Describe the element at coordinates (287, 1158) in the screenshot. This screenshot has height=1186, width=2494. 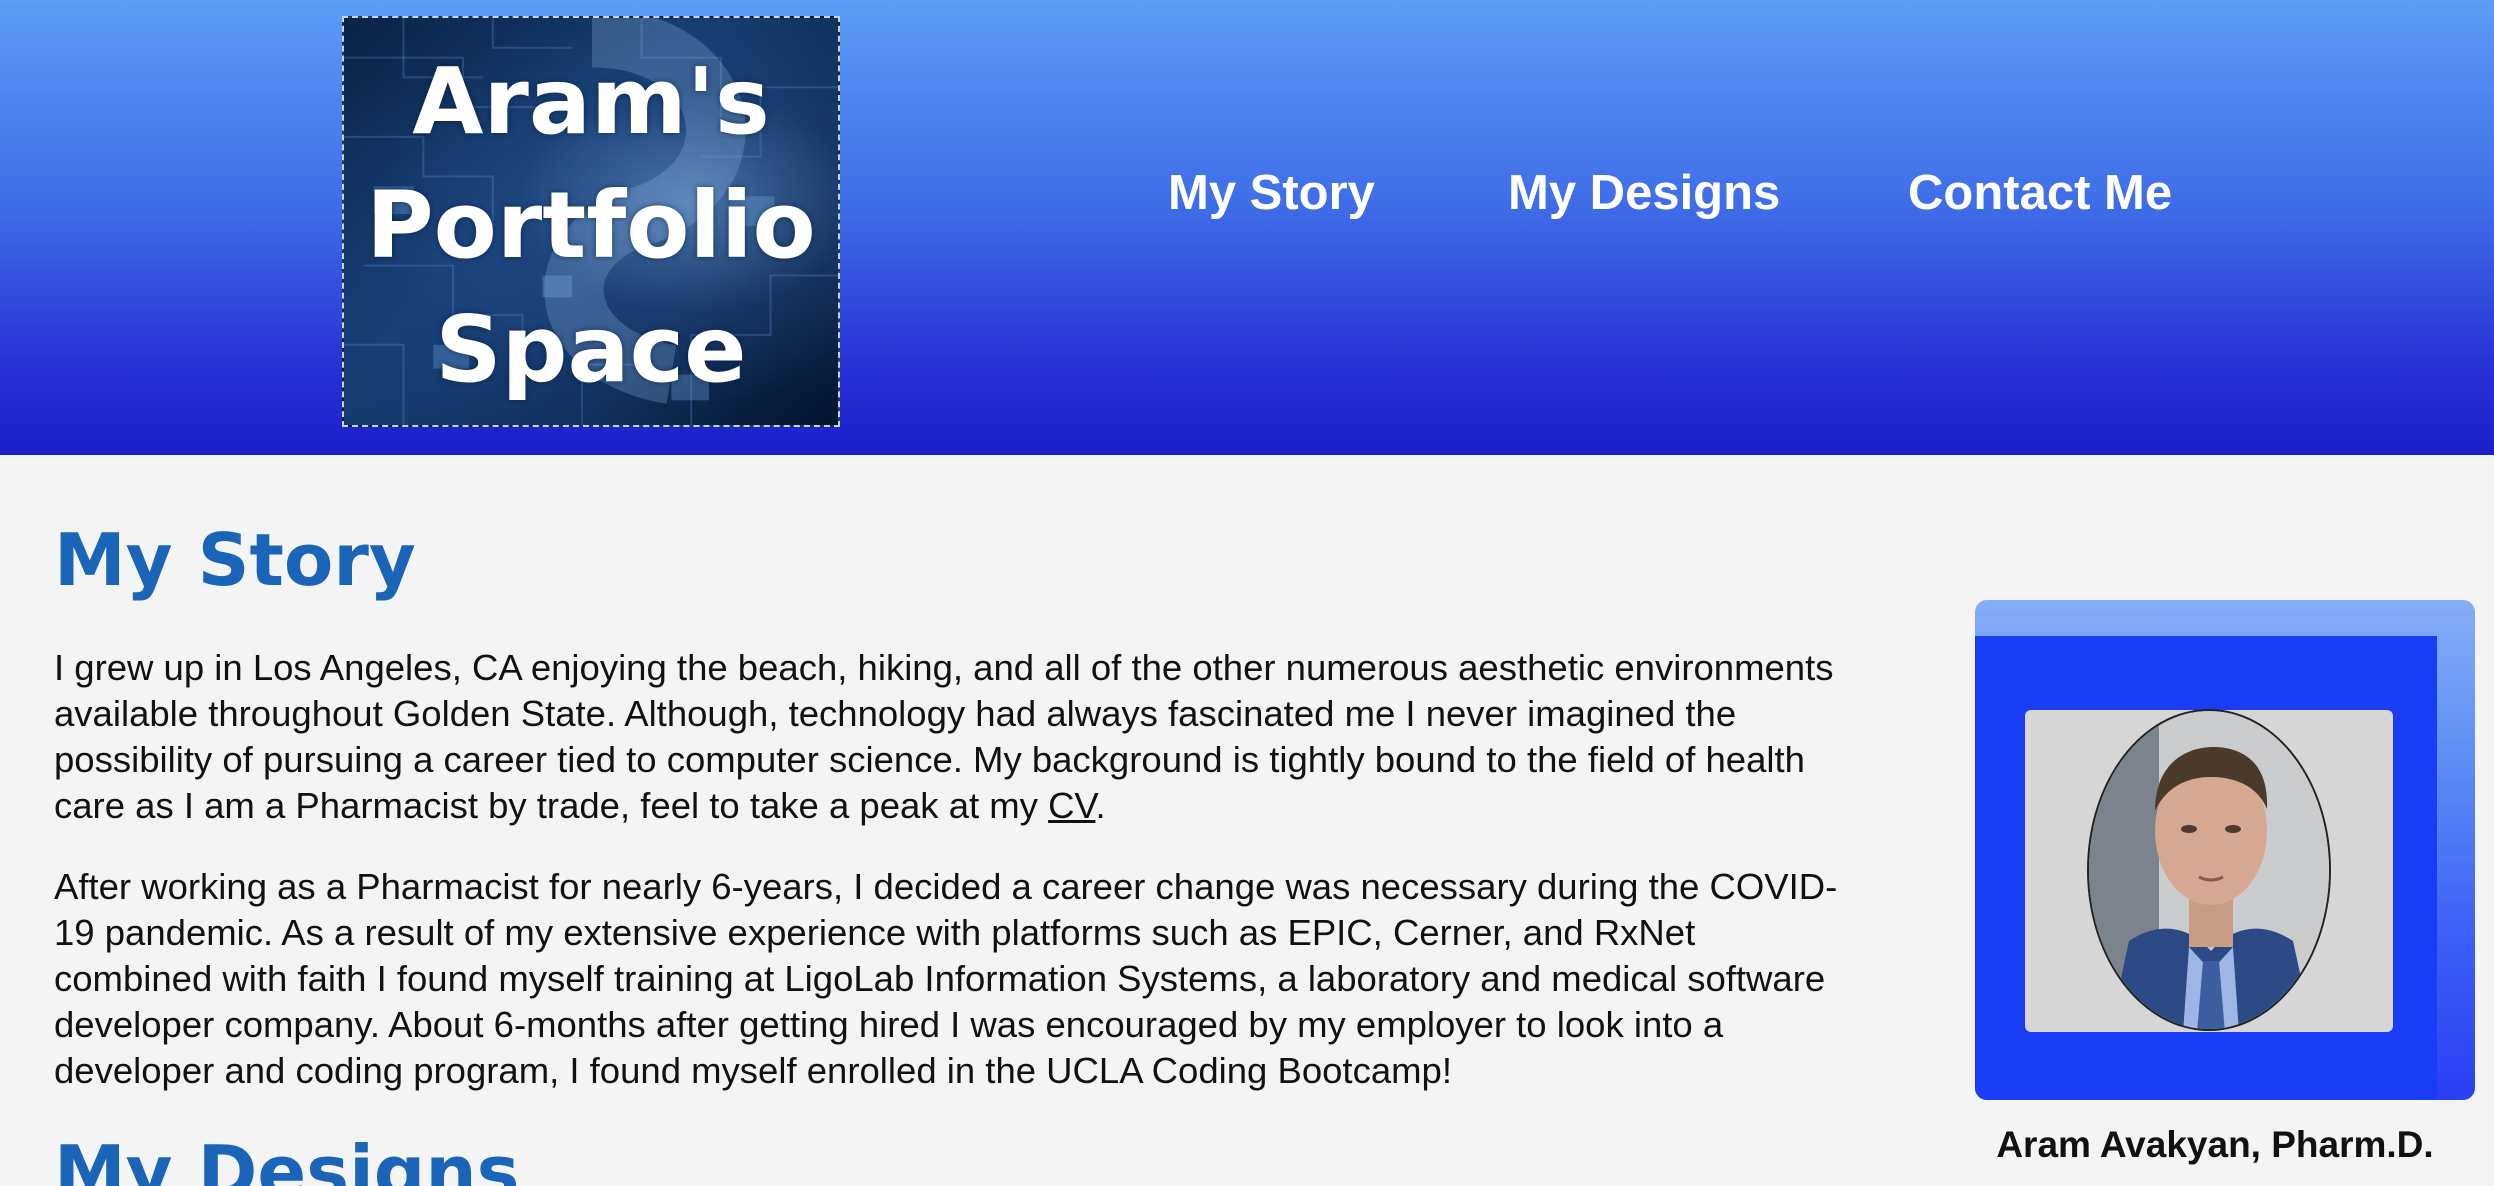
I see `my-designs-heading: My Designs` at that location.